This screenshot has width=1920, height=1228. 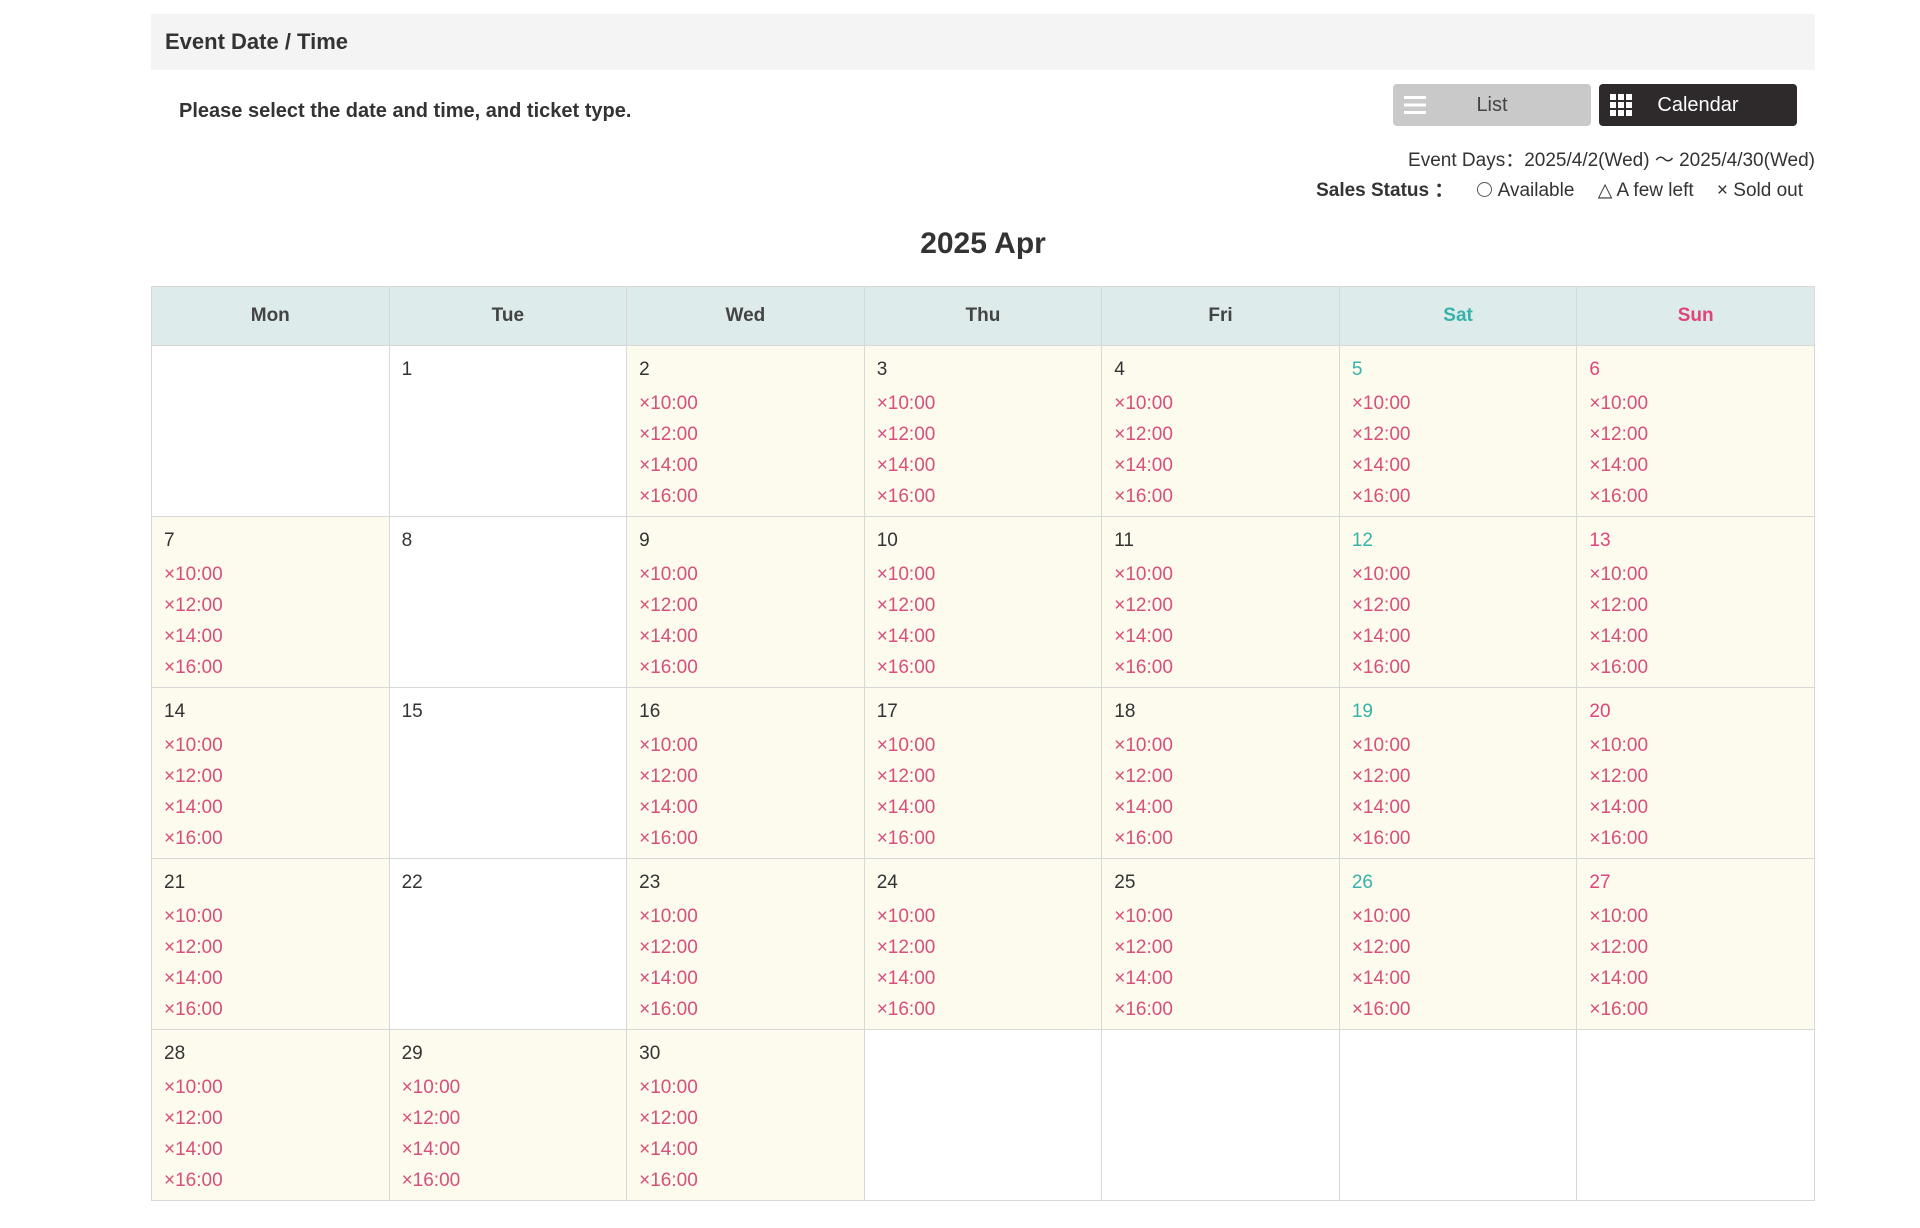 I want to click on calendar-day-cell: 27 ×10:00 ×12:00 ×14:00 ×16:00, so click(x=1695, y=944).